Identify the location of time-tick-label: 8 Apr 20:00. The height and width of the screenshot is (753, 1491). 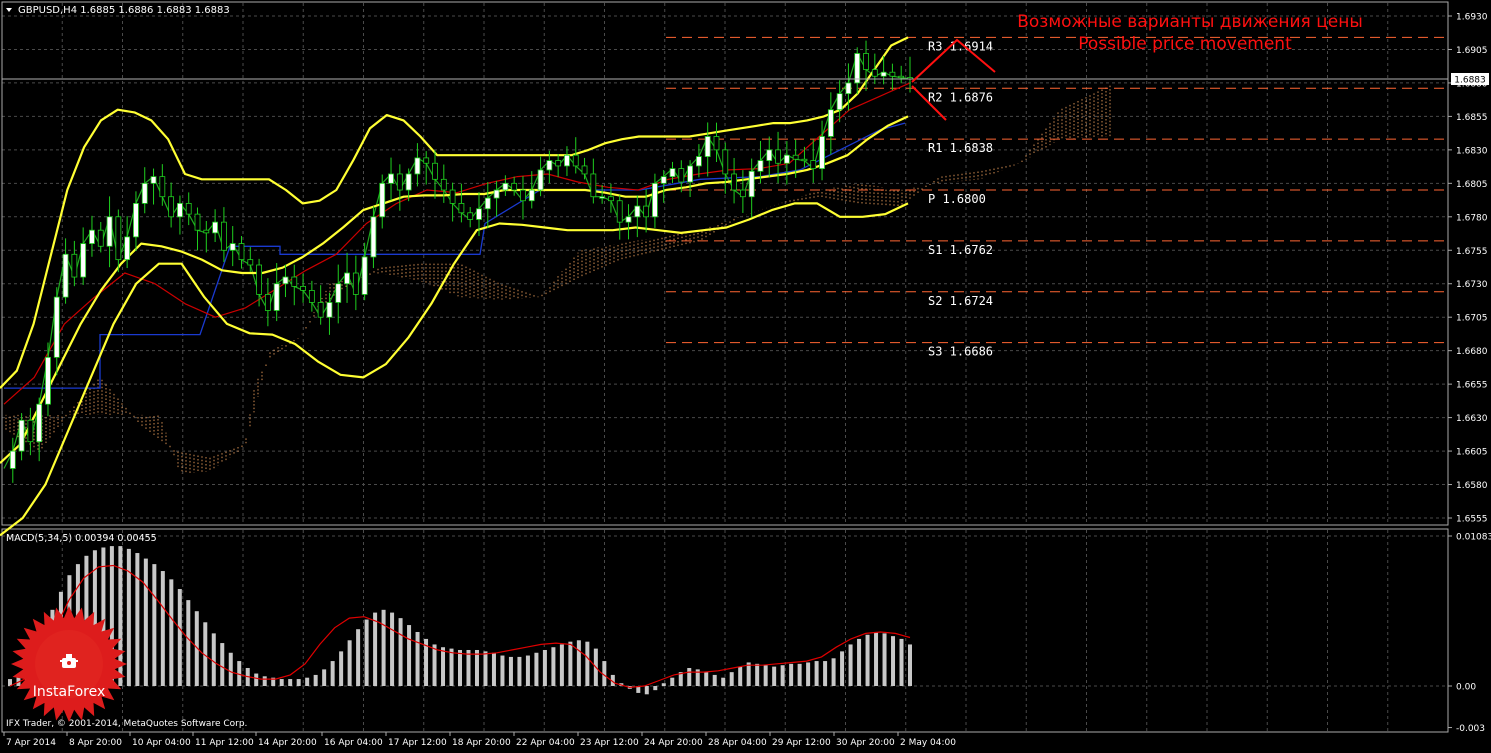
(95, 743).